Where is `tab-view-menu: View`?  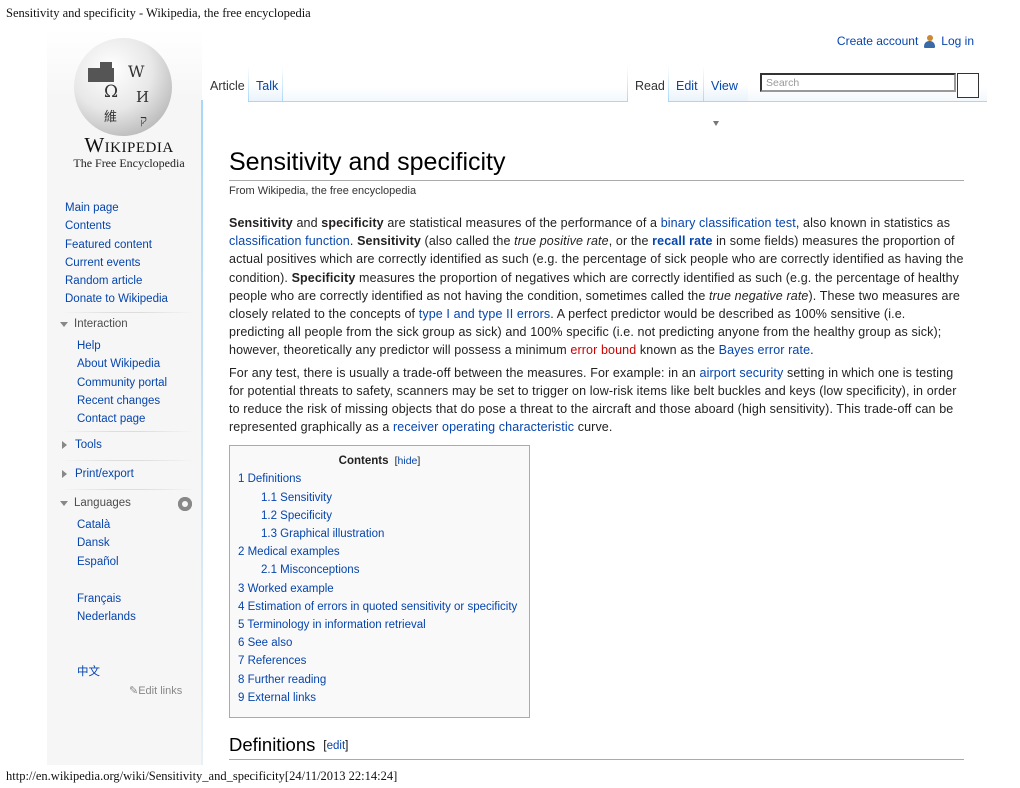
tab-view-menu: View is located at coordinates (726, 96).